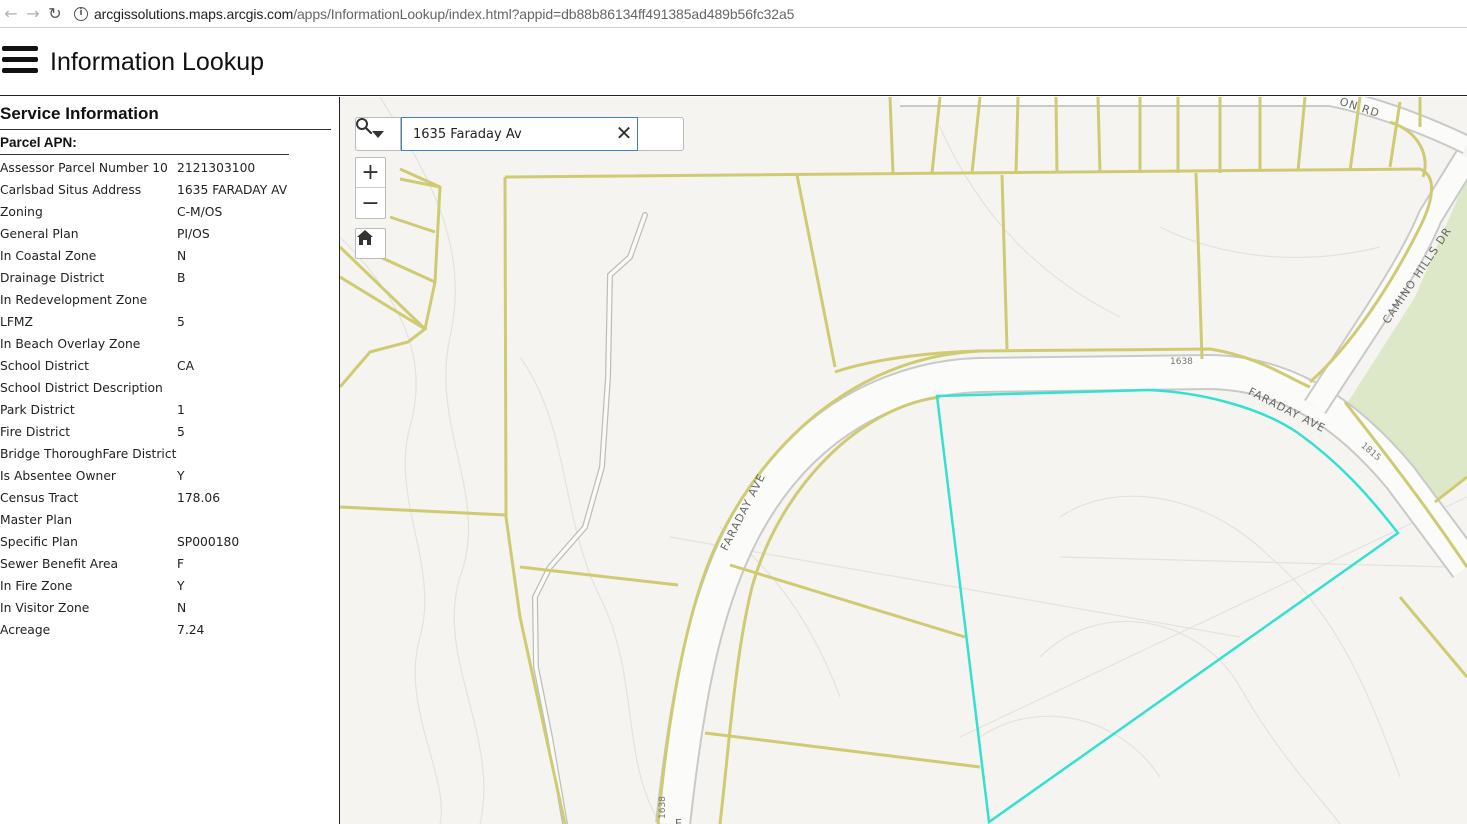 This screenshot has height=824, width=1467. Describe the element at coordinates (170, 345) in the screenshot. I see `attribute-row: In Beach Overlay Zone` at that location.